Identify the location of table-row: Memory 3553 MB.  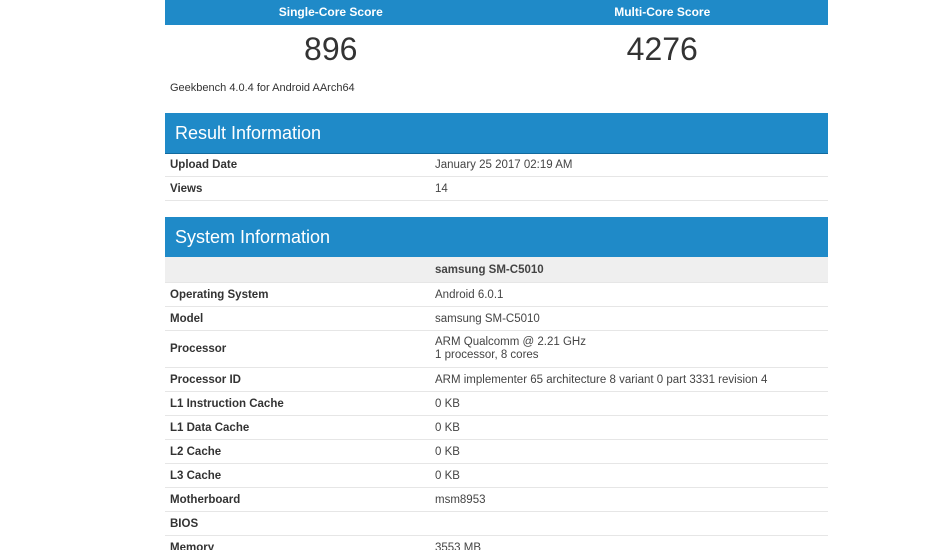
(496, 542).